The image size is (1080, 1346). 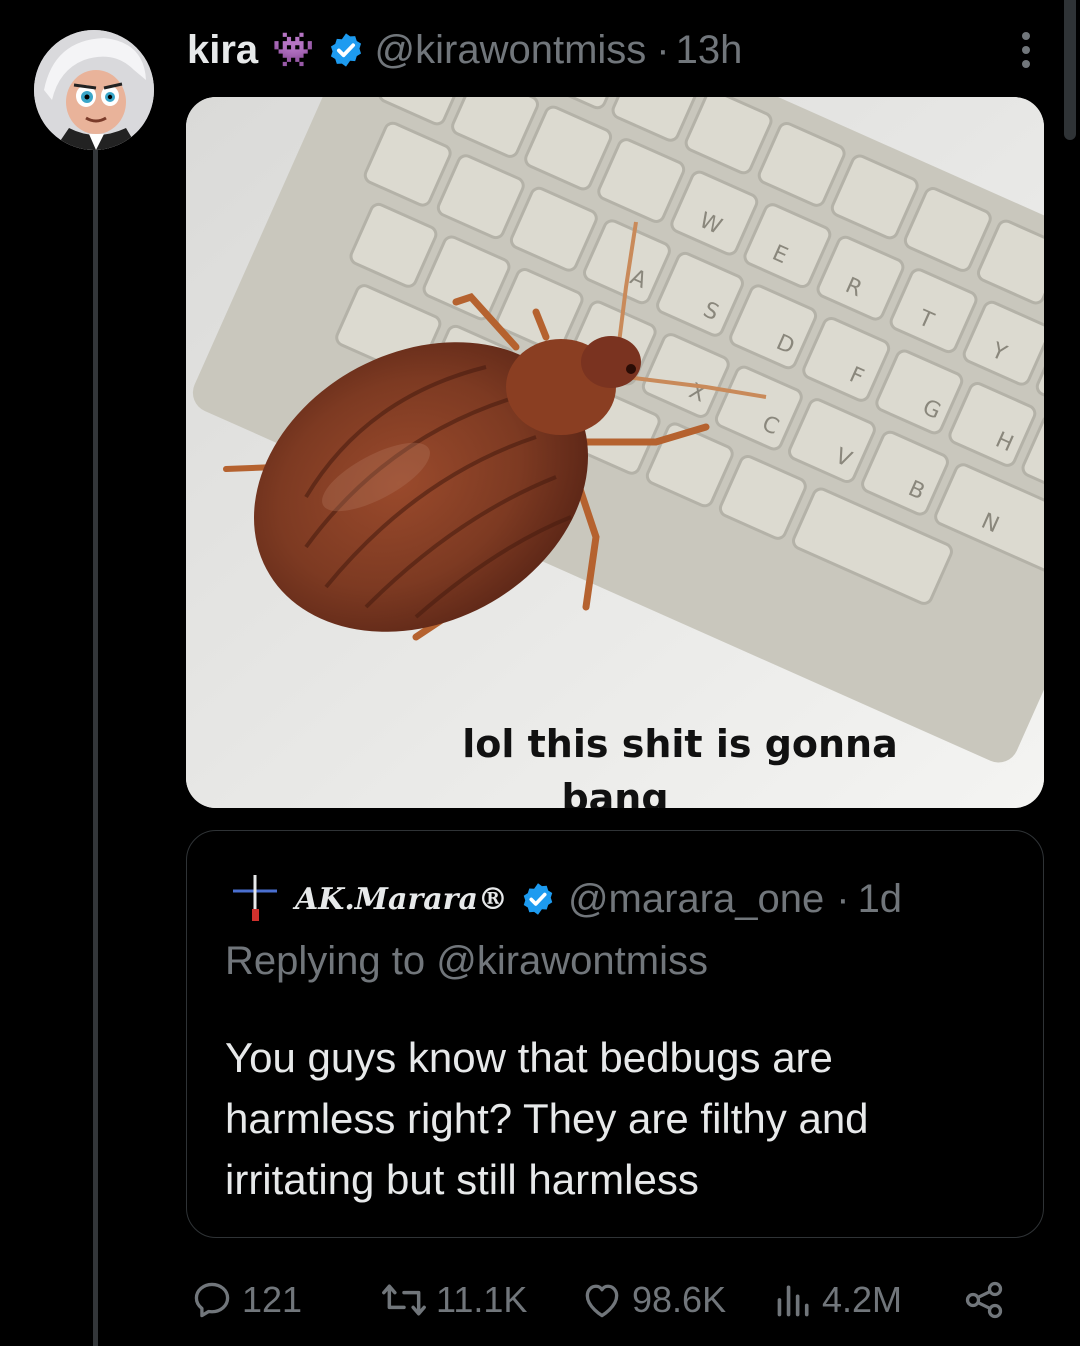 What do you see at coordinates (602, 1301) in the screenshot?
I see `like-icon` at bounding box center [602, 1301].